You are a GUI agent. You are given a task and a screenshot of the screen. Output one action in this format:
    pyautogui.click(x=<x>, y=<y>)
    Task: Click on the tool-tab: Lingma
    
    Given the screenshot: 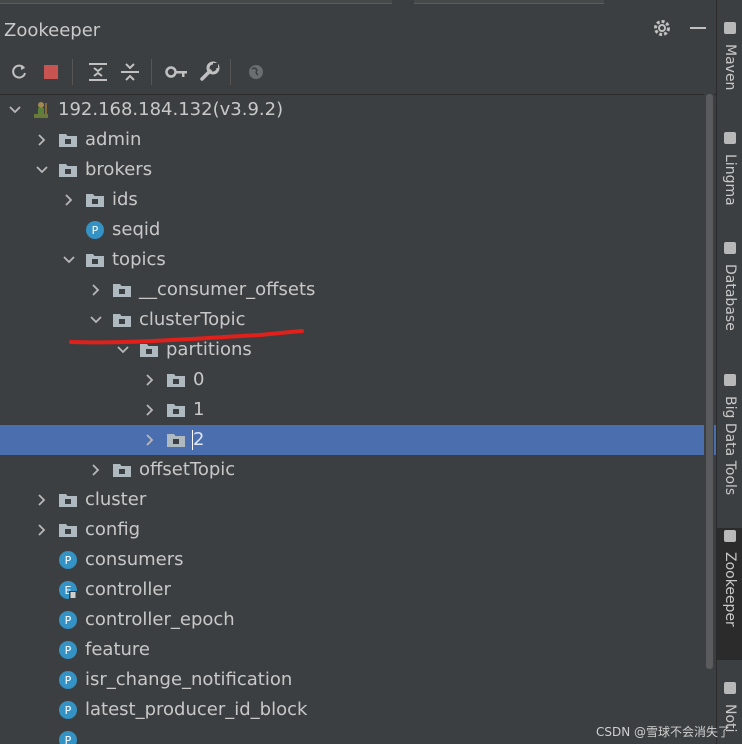 What is the action you would take?
    pyautogui.click(x=729, y=177)
    